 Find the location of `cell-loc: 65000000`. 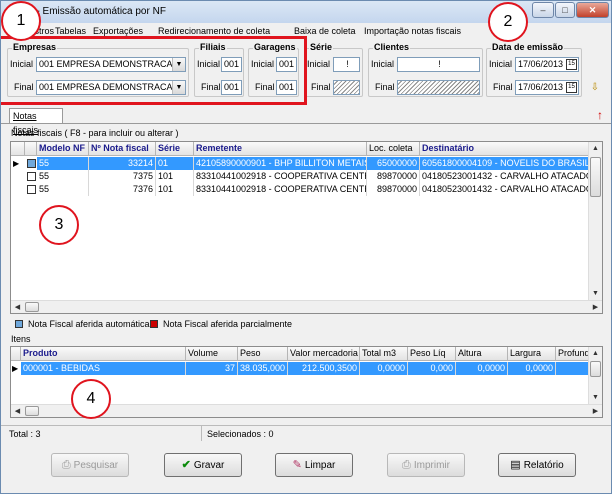

cell-loc: 65000000 is located at coordinates (393, 163).